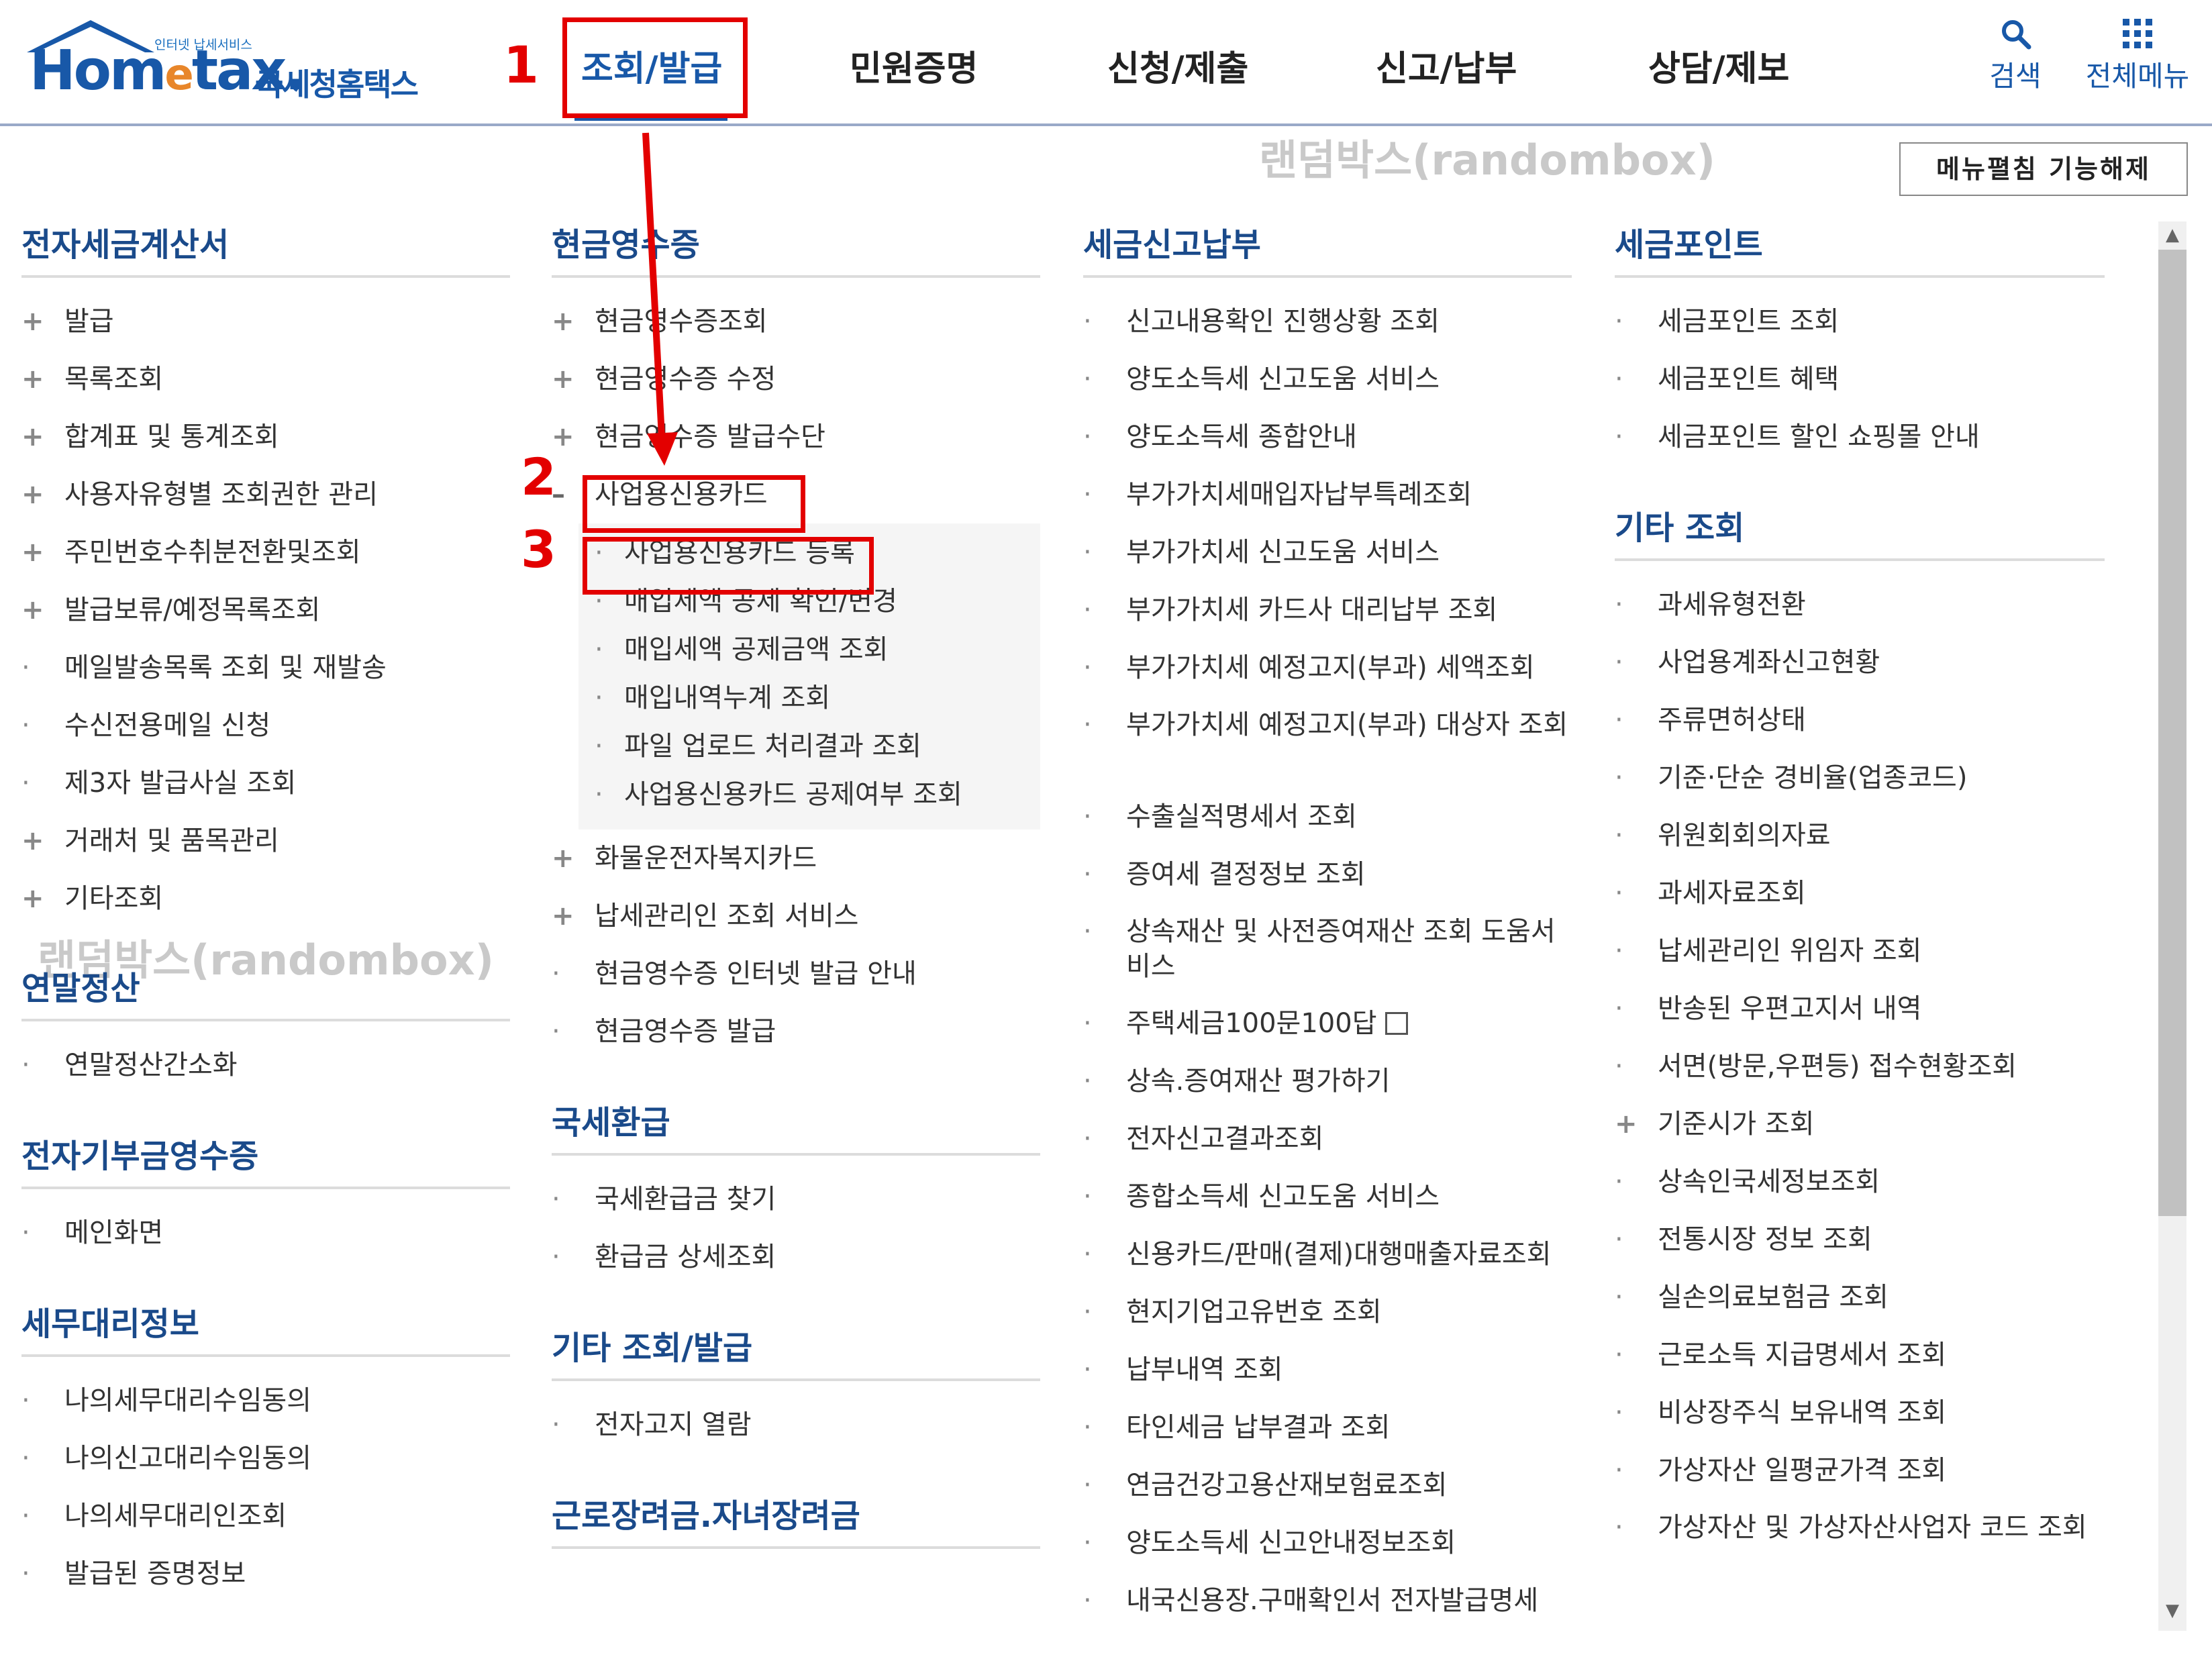  I want to click on menu-item: · 신용카드/판매(결제)대행매출자료조회, so click(1327, 1254).